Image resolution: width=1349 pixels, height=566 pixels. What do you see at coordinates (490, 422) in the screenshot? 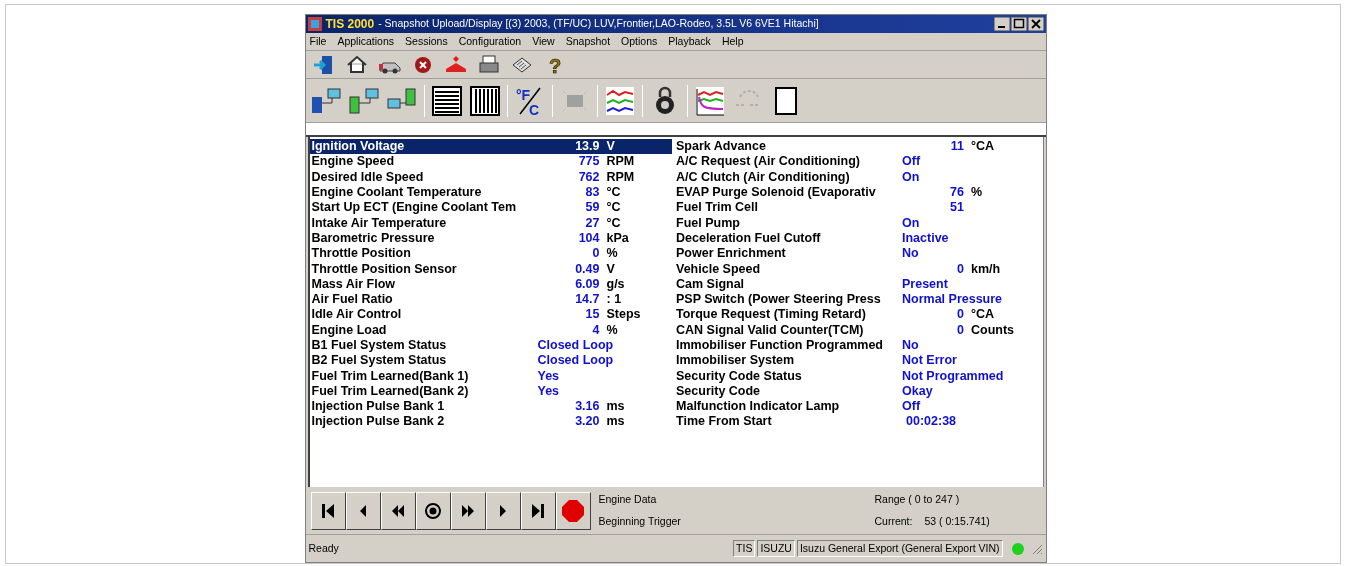
I see `data-row: Injection Pulse Bank 2 3.20 ms` at bounding box center [490, 422].